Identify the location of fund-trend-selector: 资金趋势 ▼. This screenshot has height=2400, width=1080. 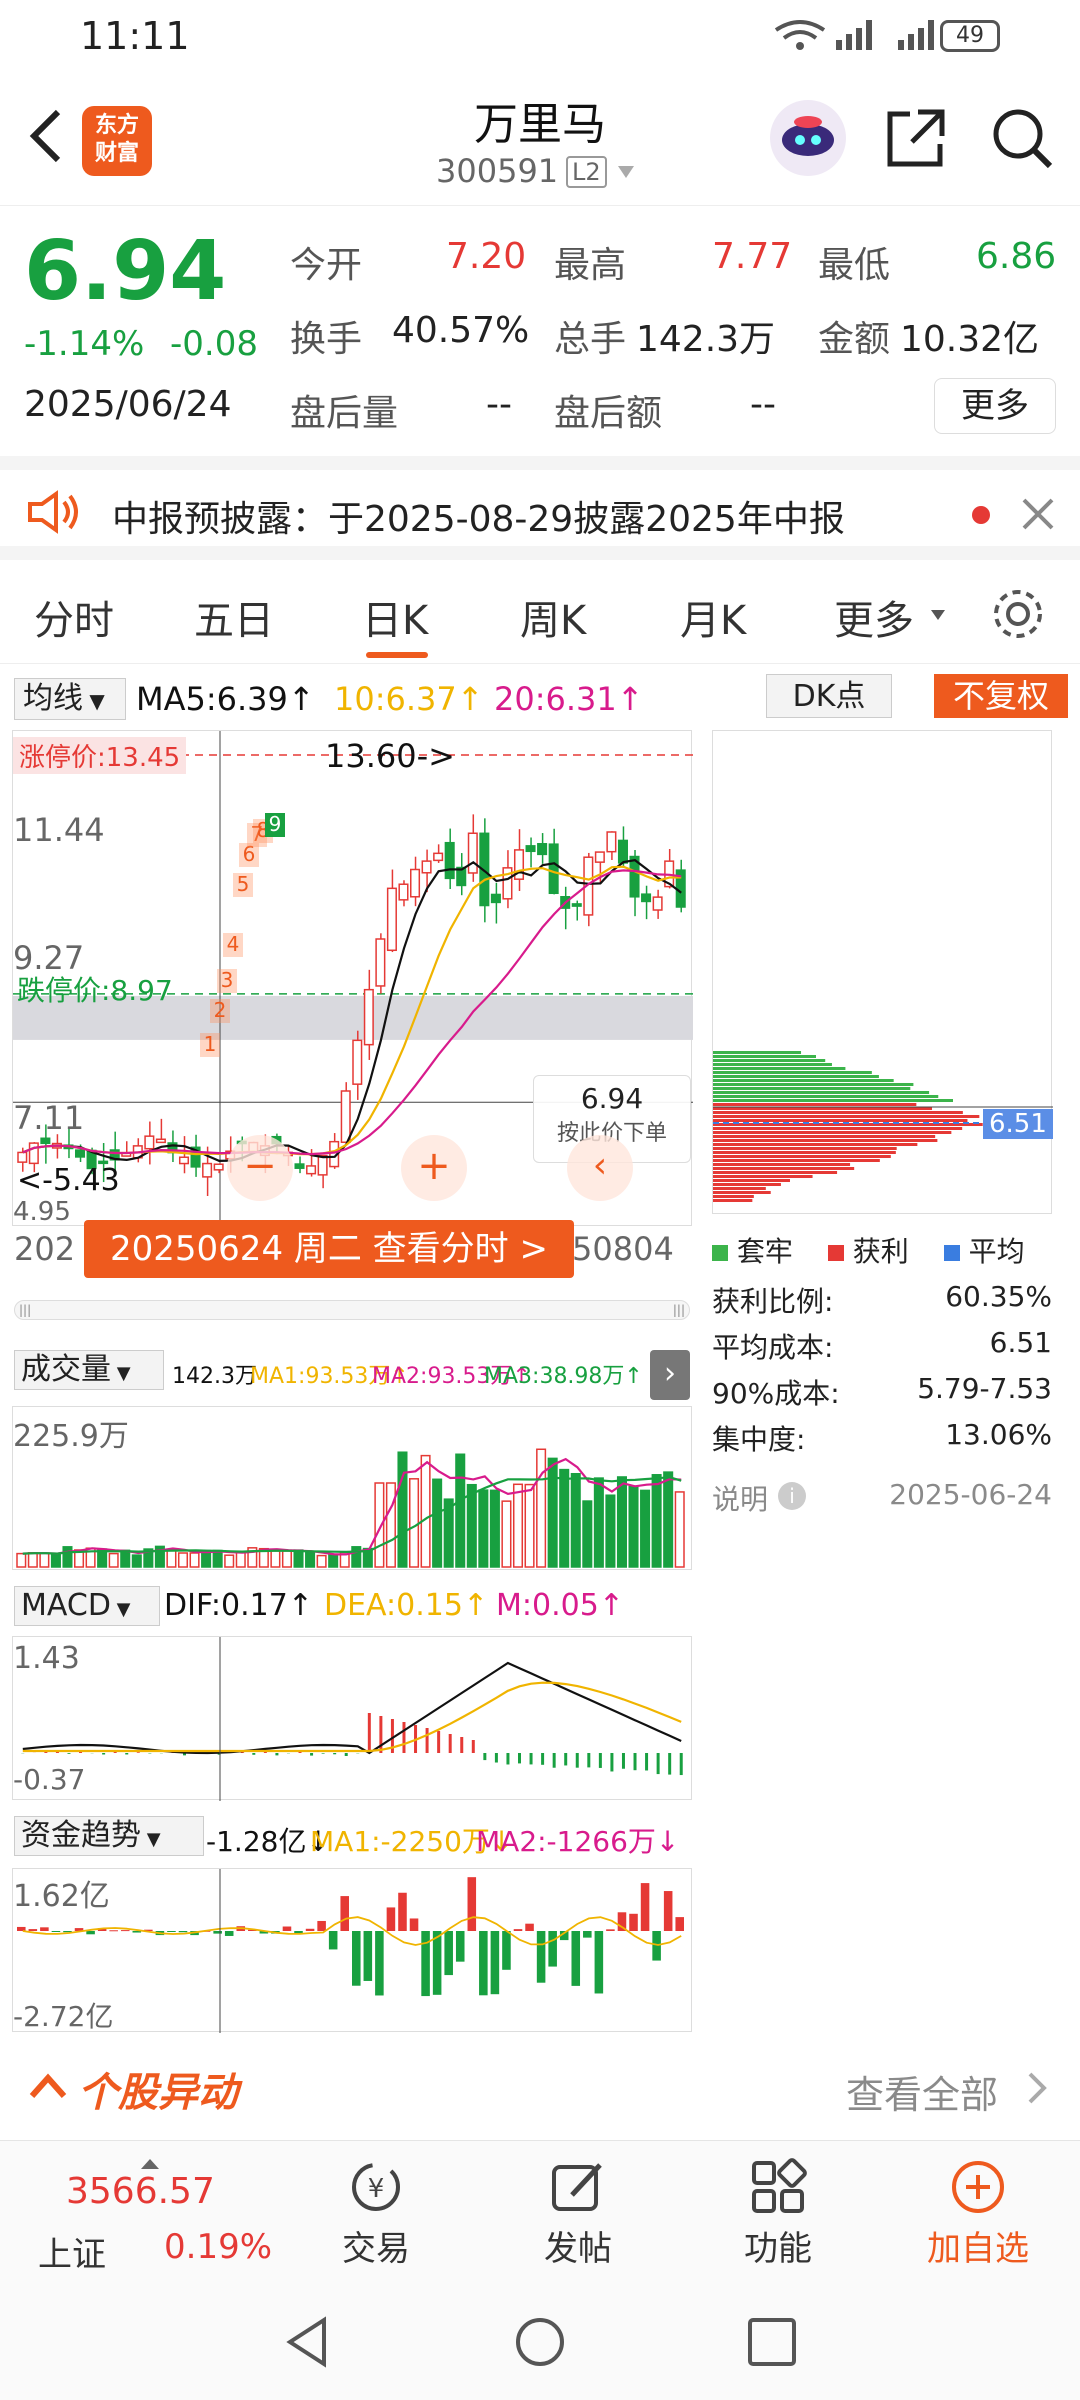
(109, 1836).